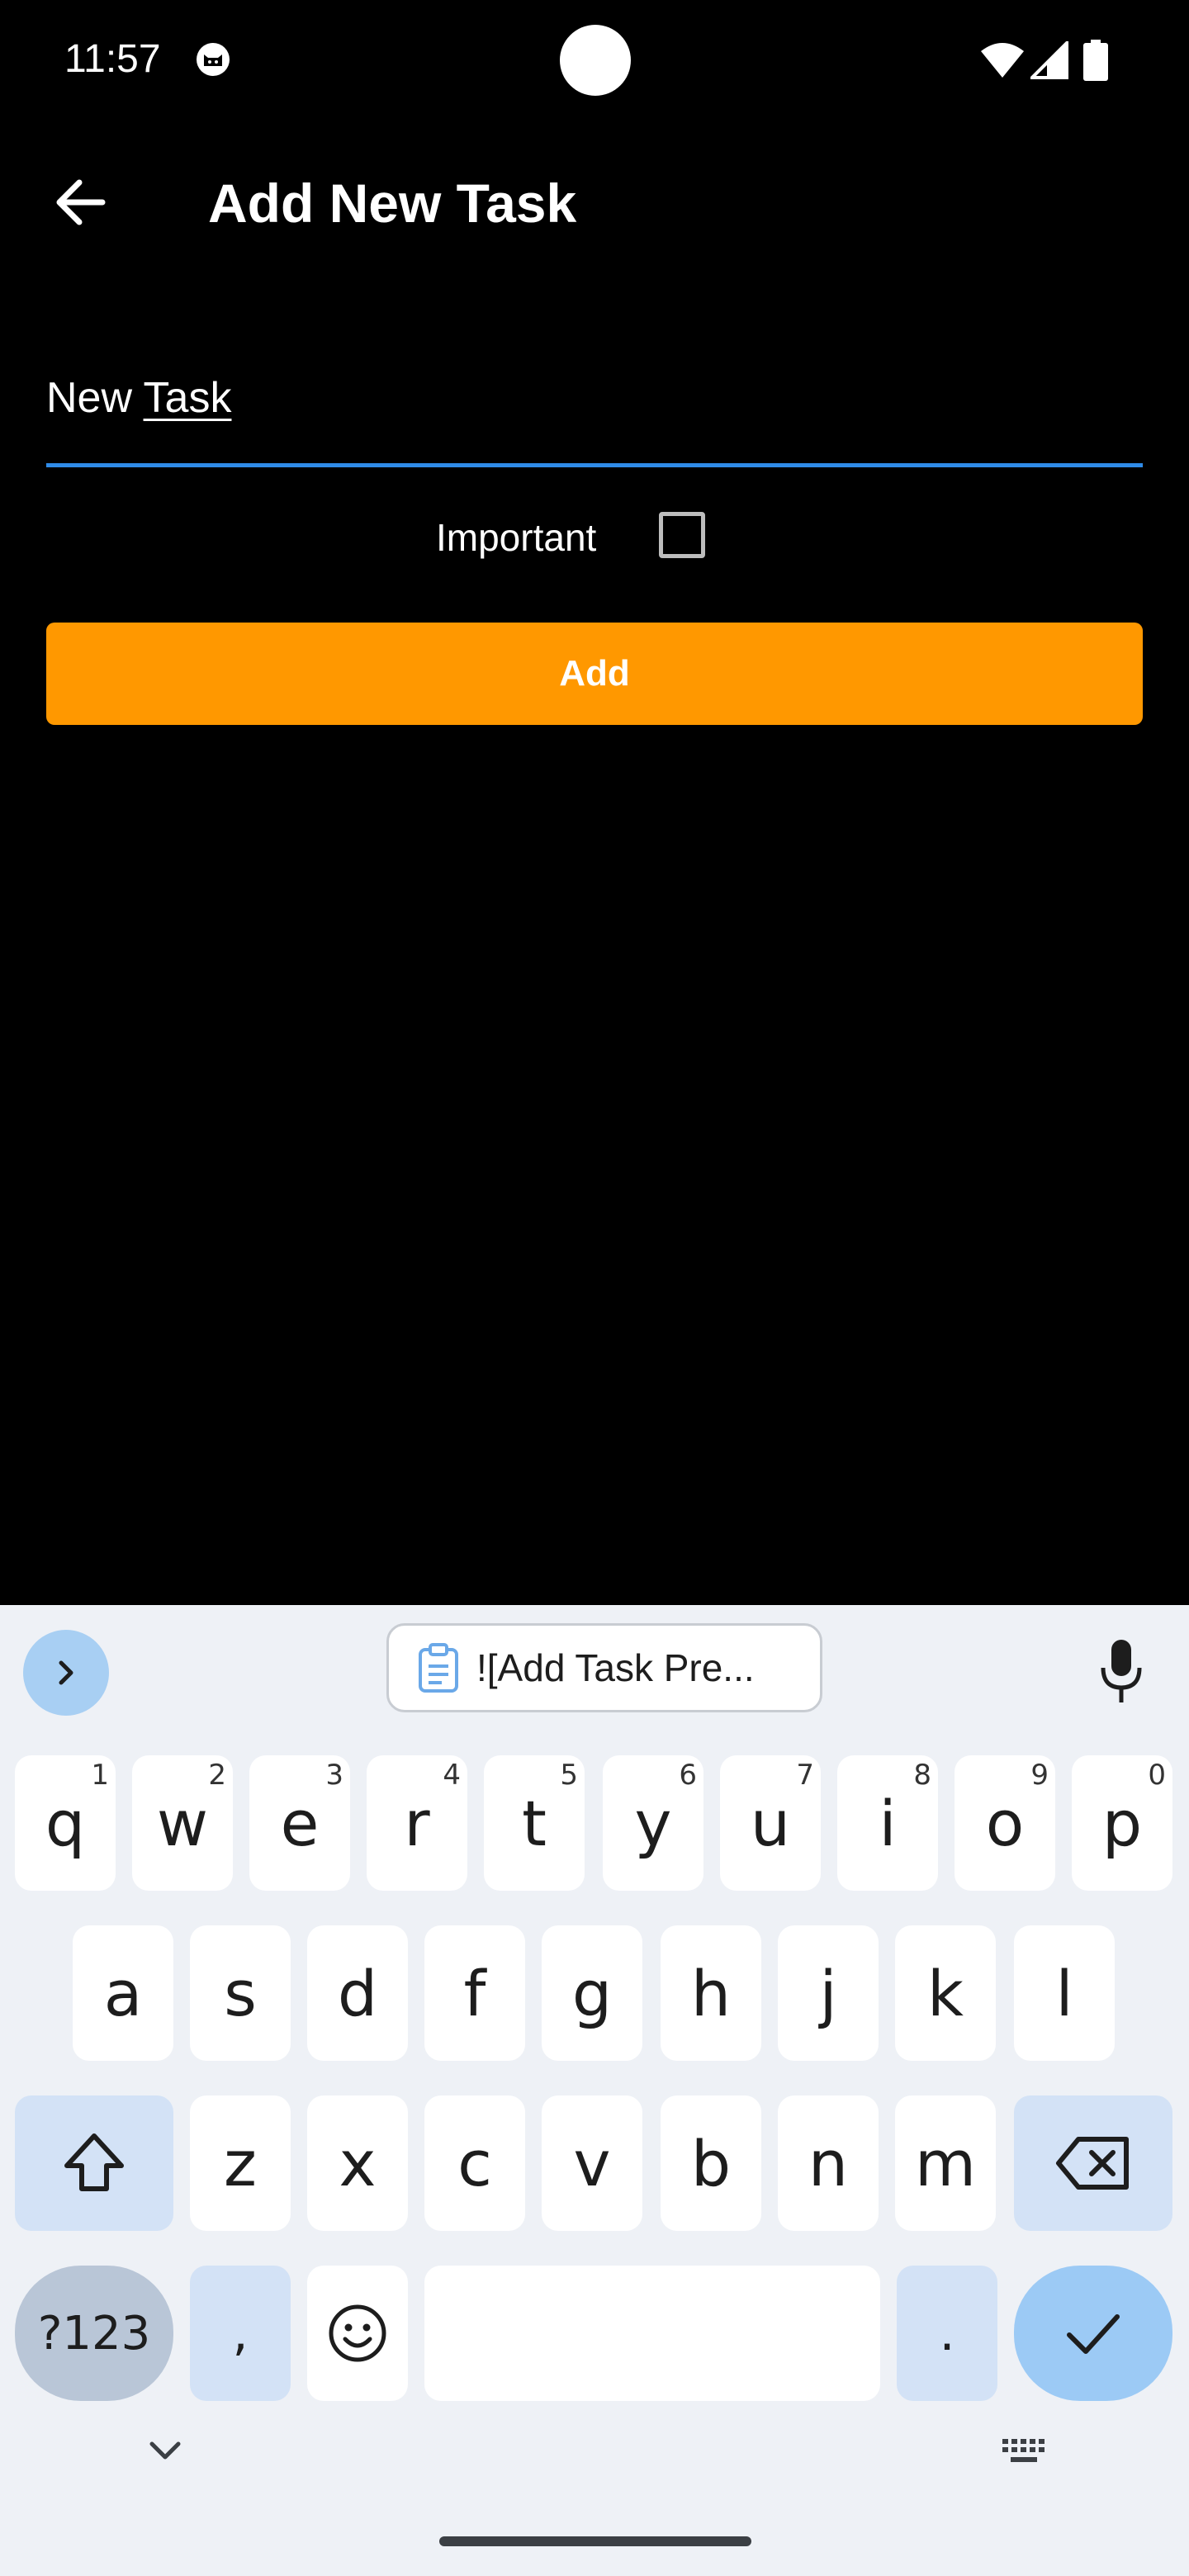 The height and width of the screenshot is (2576, 1189). Describe the element at coordinates (828, 1993) in the screenshot. I see `key-j: j` at that location.